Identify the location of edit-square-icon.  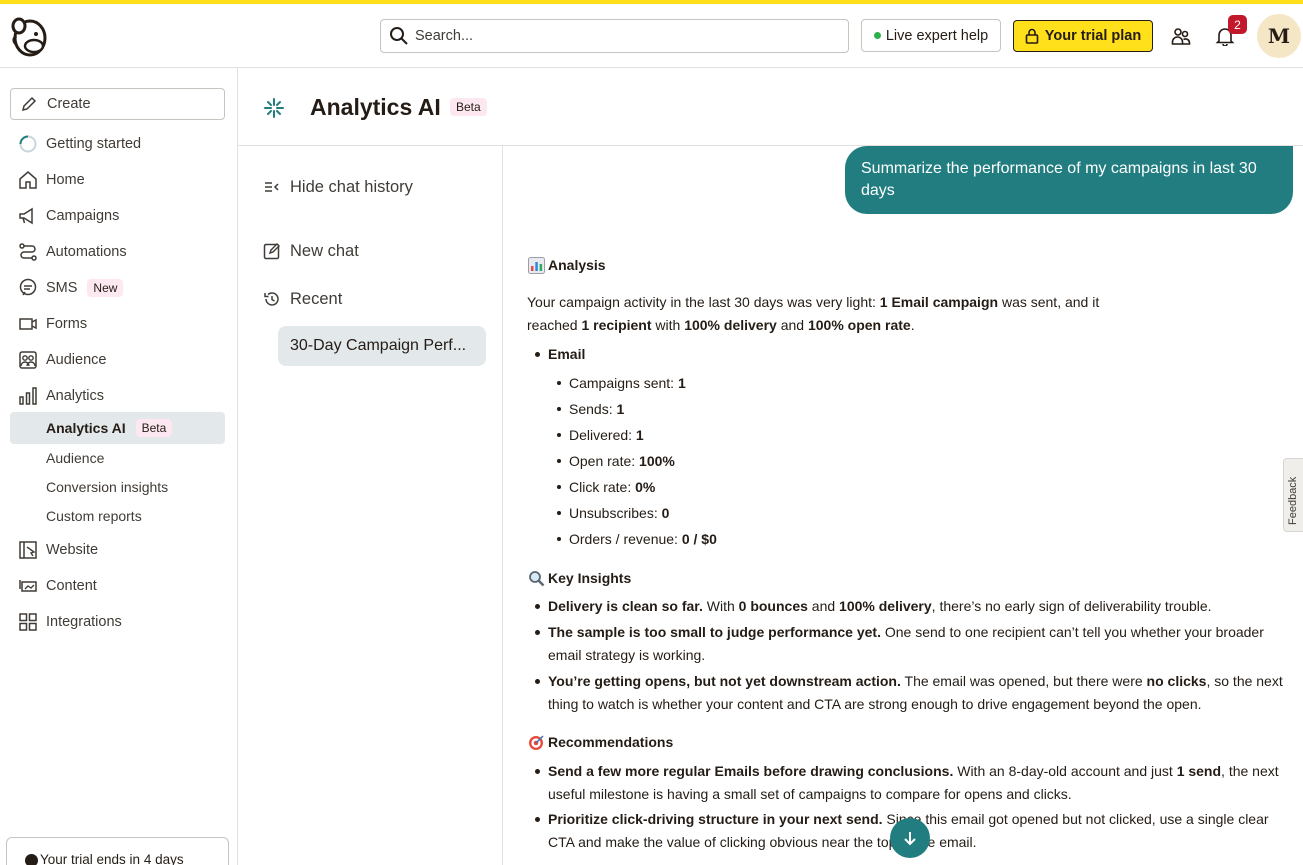
(272, 251).